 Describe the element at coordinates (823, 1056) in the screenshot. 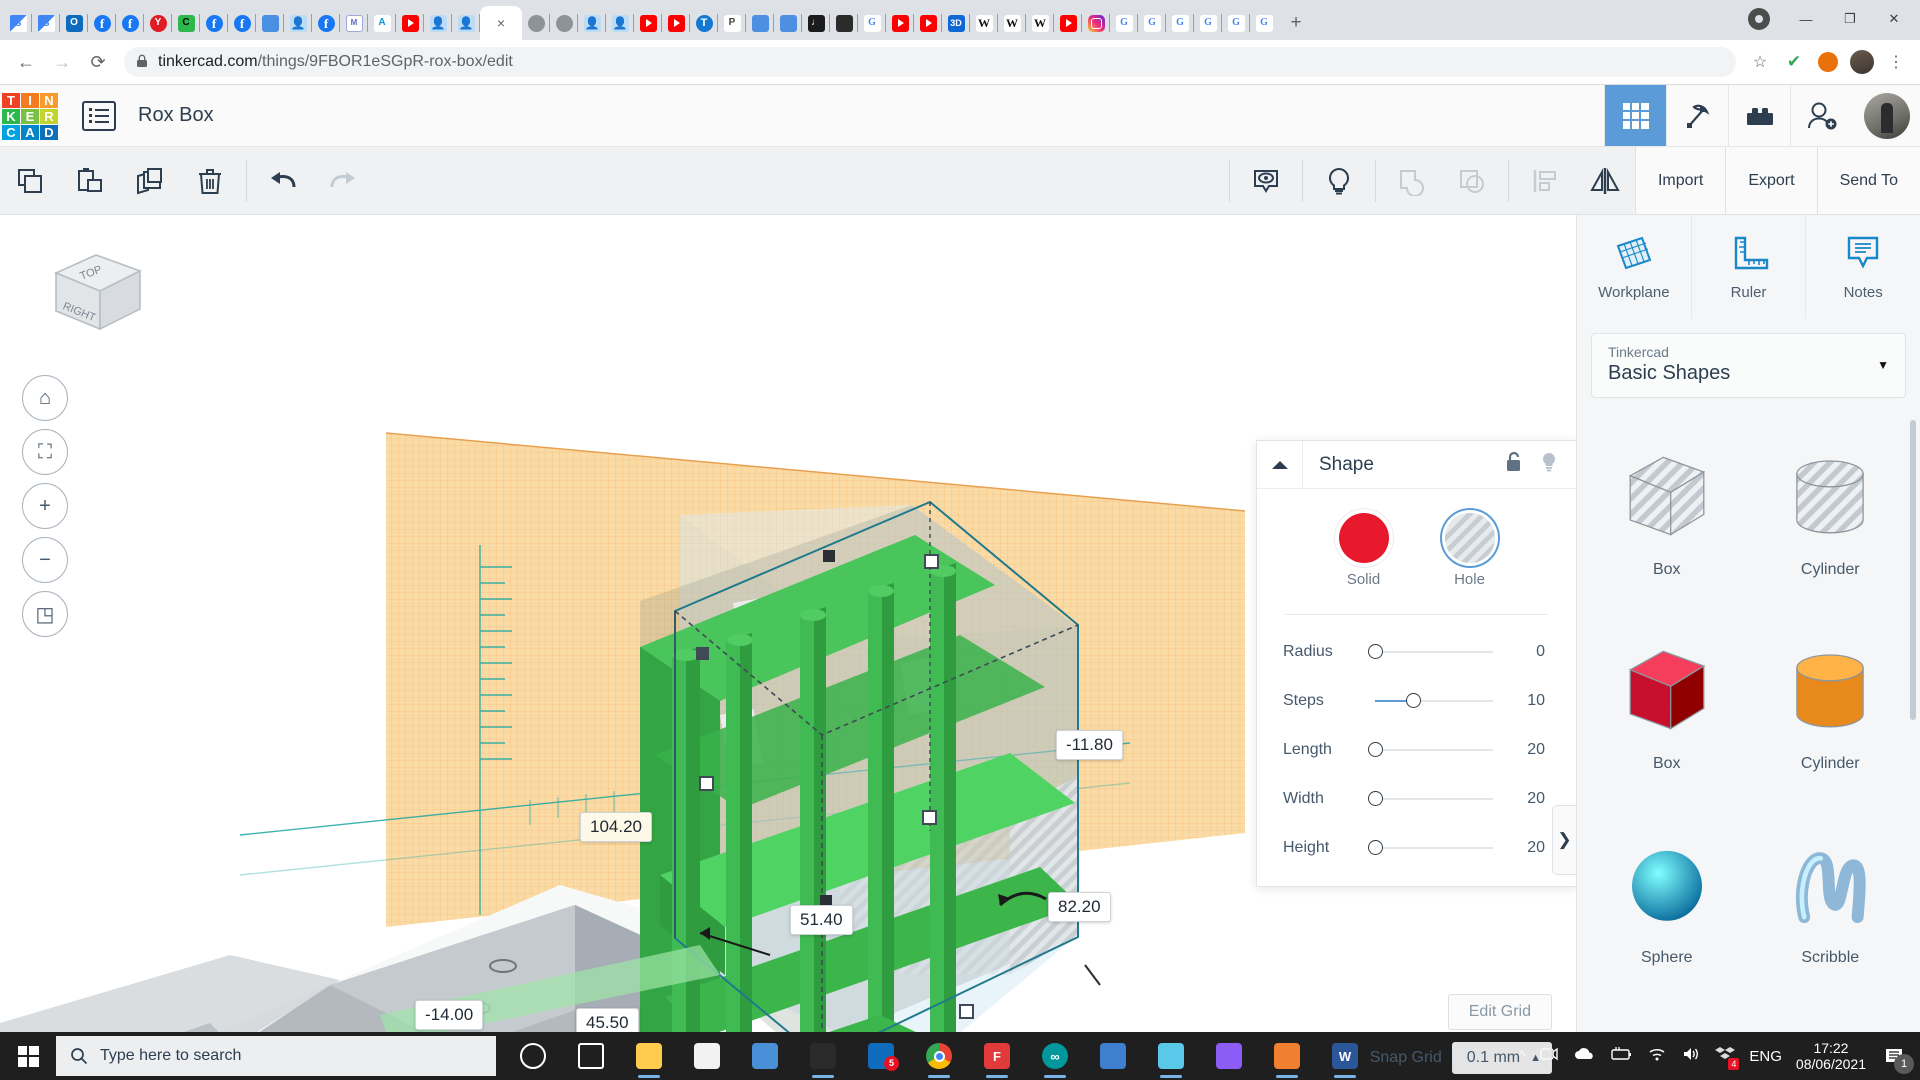

I see `cura-icon` at that location.